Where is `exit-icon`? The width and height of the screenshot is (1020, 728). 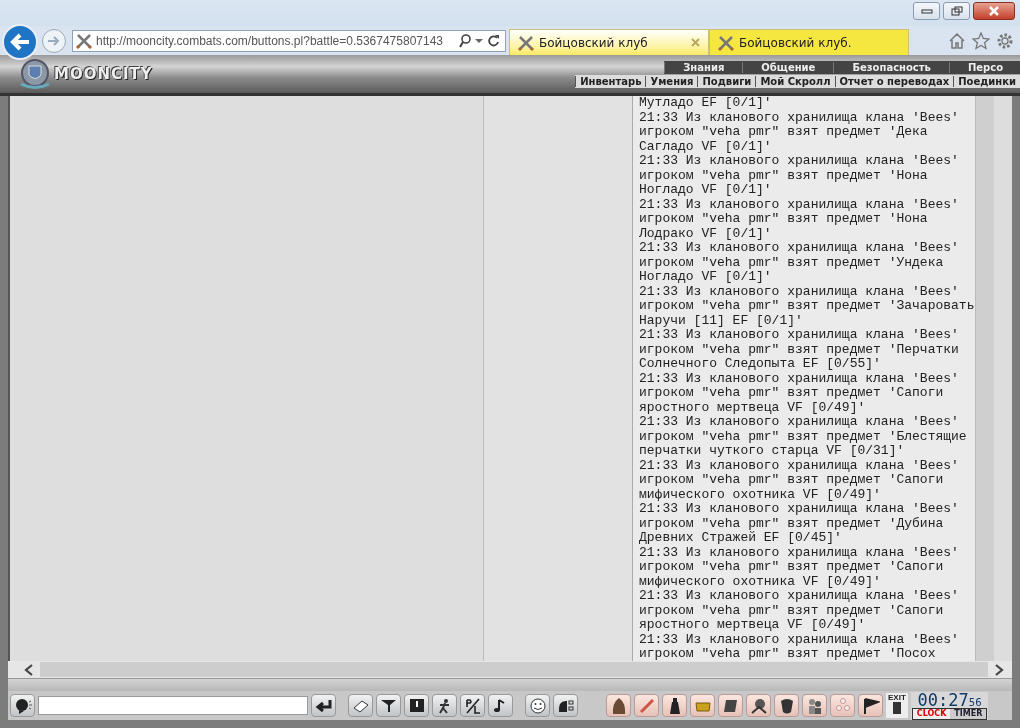
exit-icon is located at coordinates (896, 708).